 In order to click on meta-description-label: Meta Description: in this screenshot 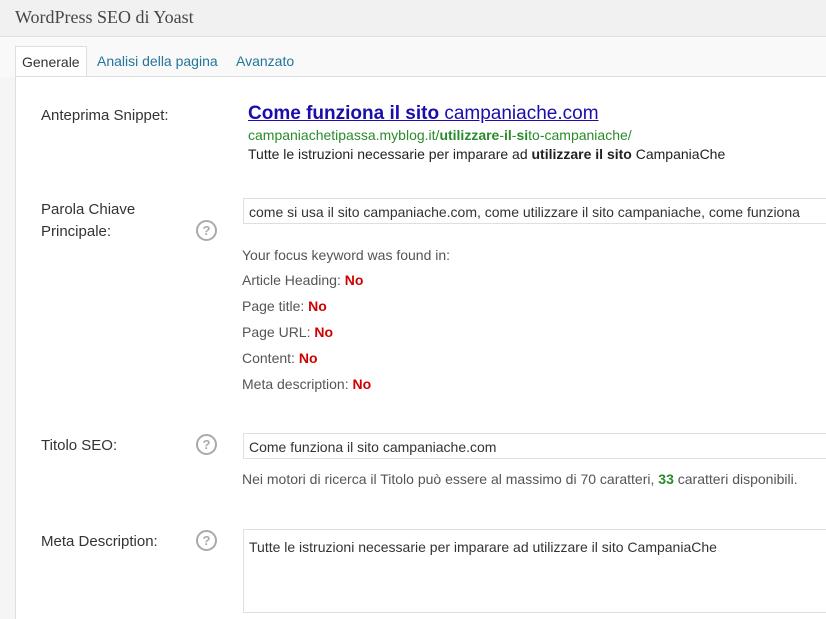, I will do `click(99, 541)`.